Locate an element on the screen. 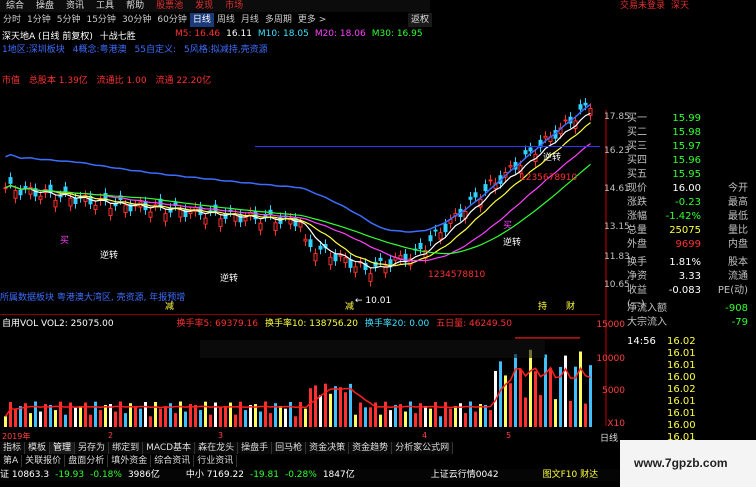  period-label: 日线 is located at coordinates (609, 437).